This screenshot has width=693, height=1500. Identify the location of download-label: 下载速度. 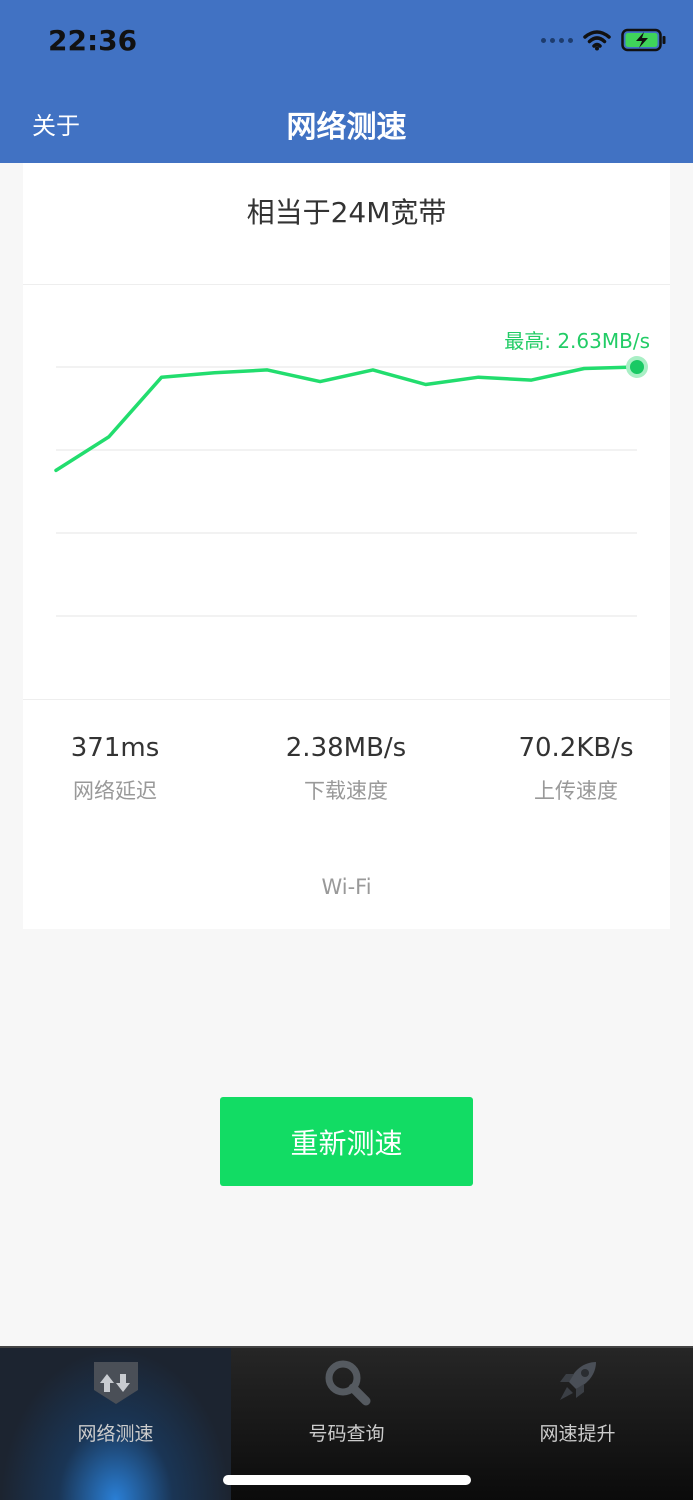
(346, 791).